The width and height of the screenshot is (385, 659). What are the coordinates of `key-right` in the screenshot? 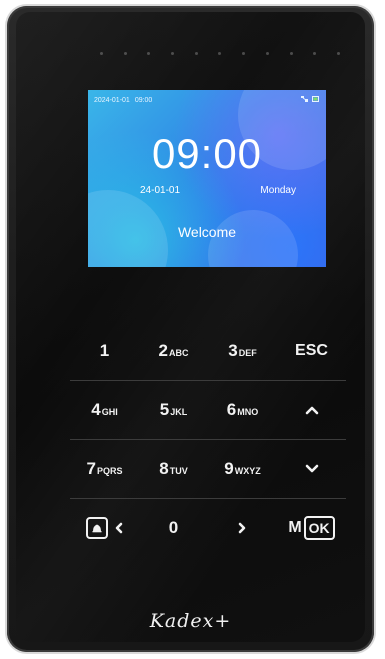 It's located at (242, 528).